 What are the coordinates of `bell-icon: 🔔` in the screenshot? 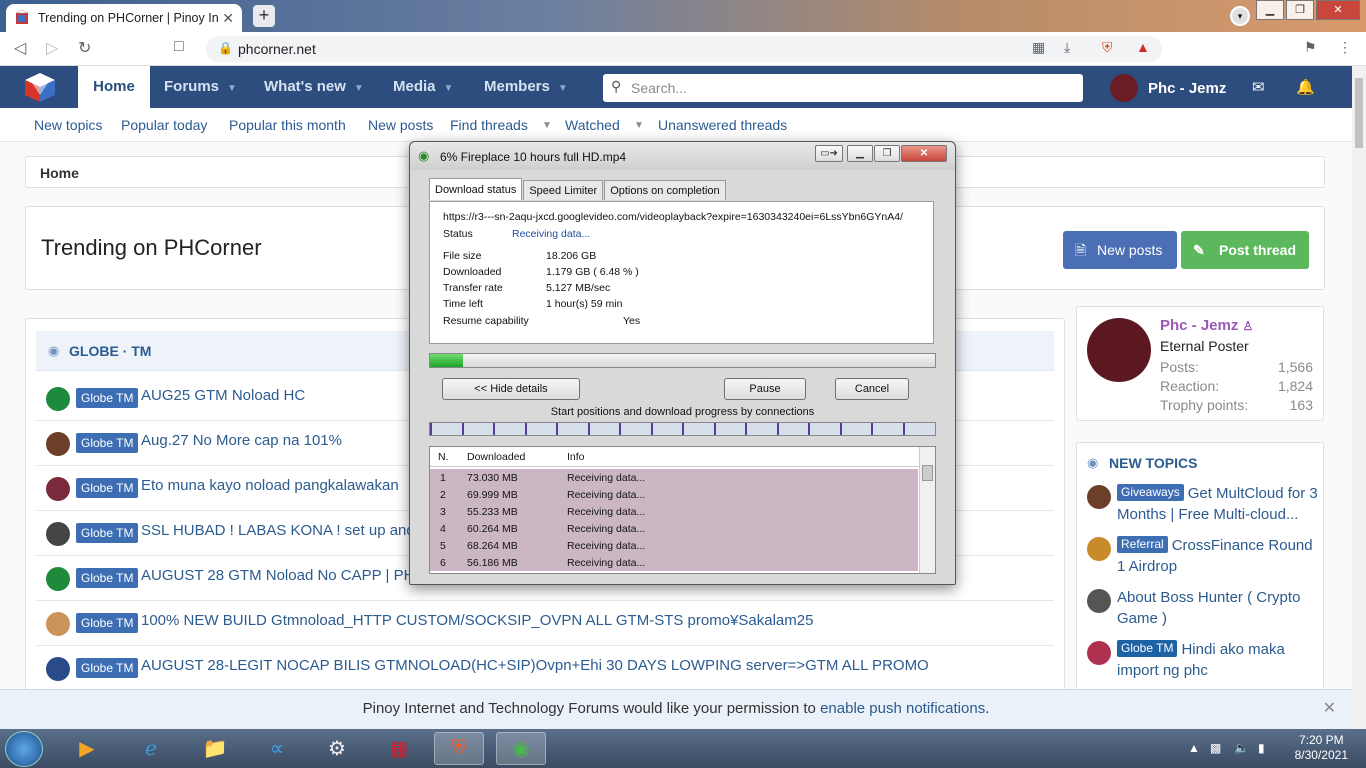 It's located at (1305, 87).